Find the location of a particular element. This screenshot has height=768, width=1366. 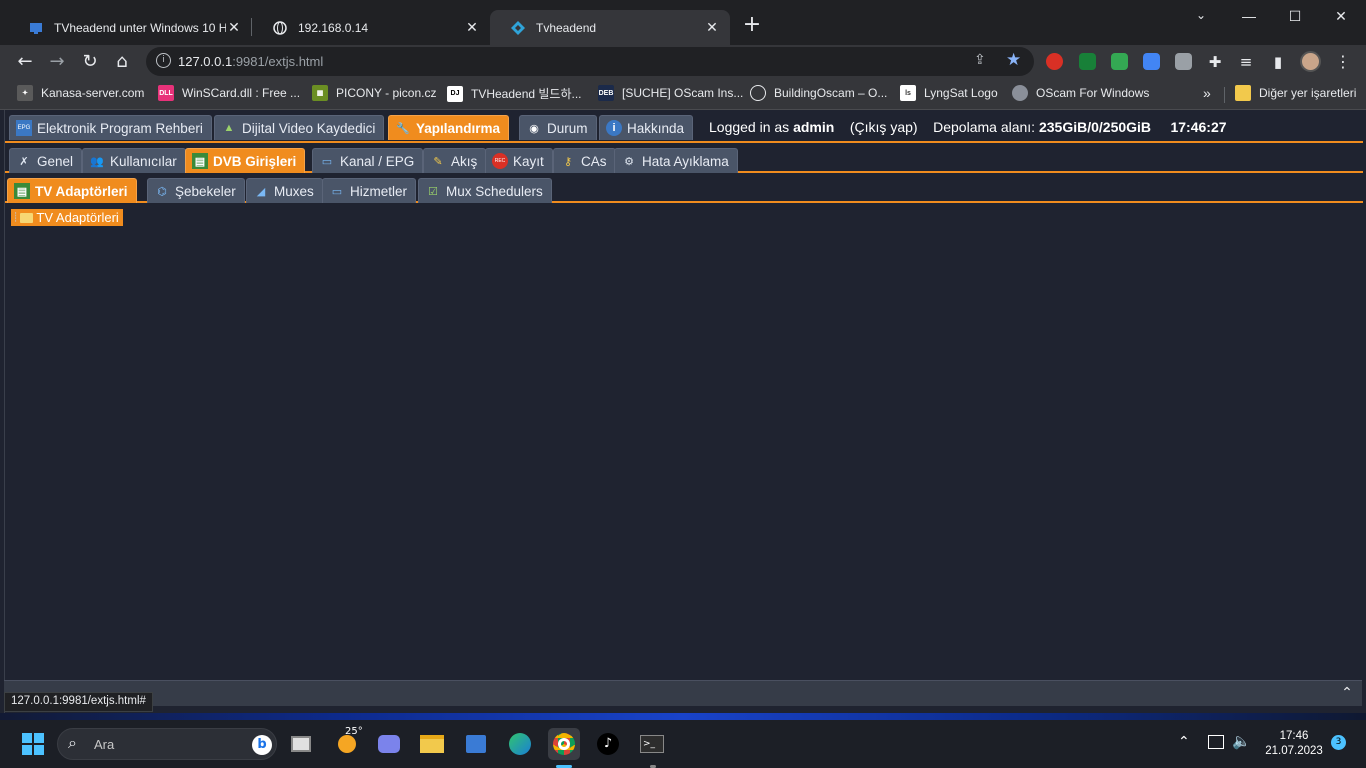

tray-overflow-chevron-icon: ⌃ is located at coordinates (1184, 742).